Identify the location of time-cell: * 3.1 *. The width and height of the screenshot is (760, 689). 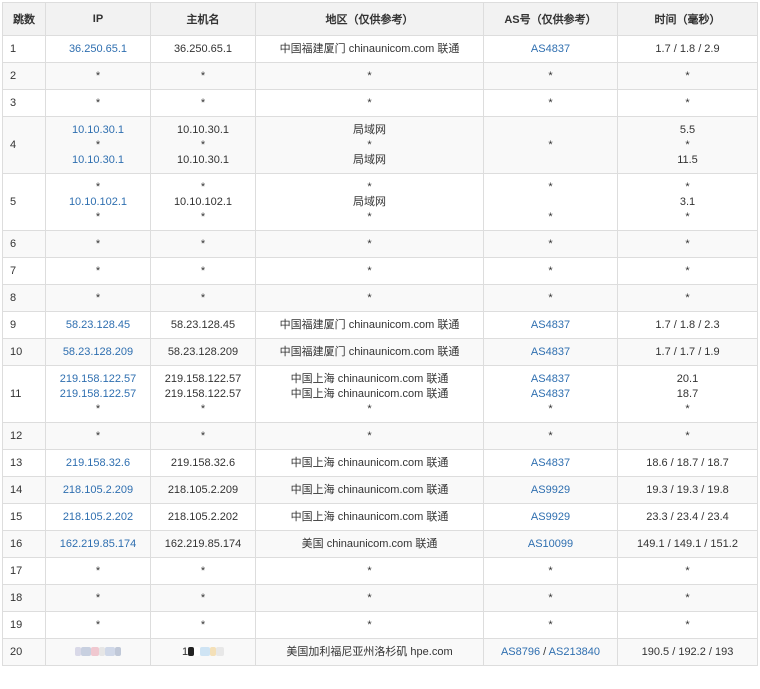
(687, 202).